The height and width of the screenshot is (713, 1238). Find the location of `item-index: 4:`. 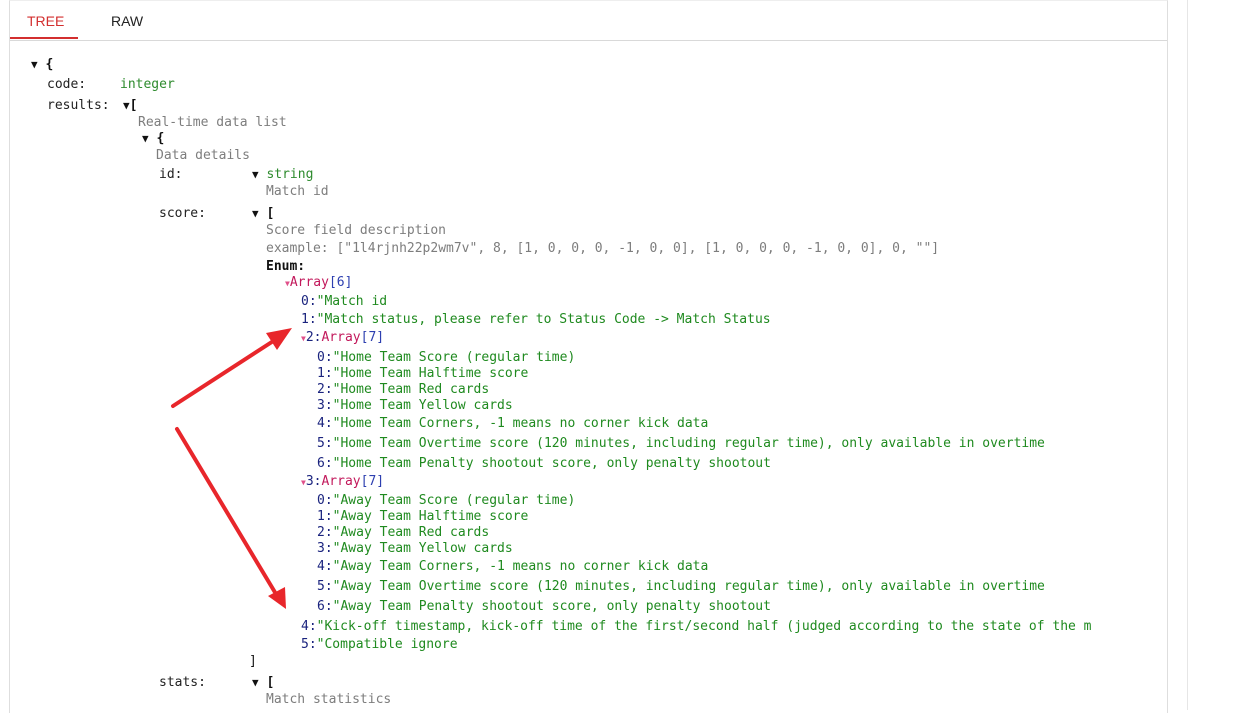

item-index: 4: is located at coordinates (325, 566).